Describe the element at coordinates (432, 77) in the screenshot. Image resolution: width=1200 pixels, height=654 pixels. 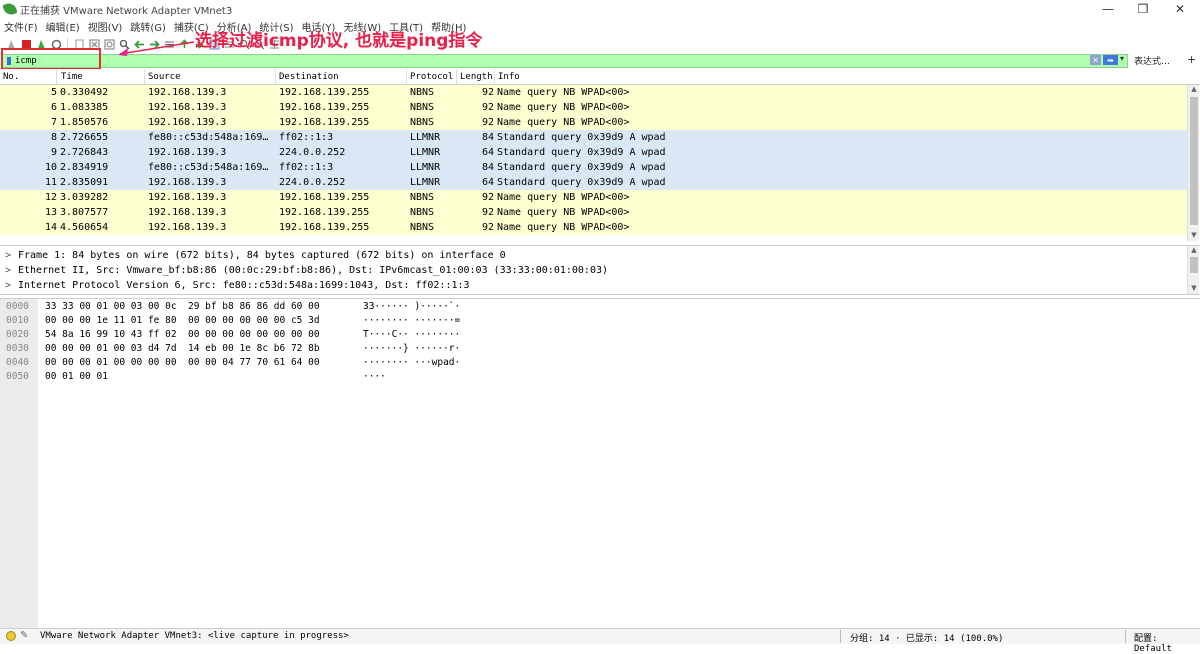
I see `column-header-protocol: Protocol` at that location.